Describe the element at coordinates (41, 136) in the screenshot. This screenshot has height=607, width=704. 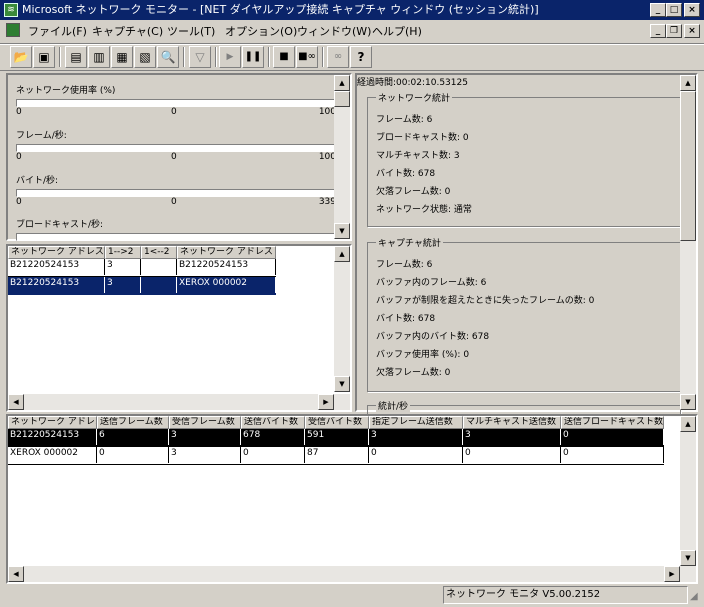
I see `gauge-label: フレーム/秒:` at that location.